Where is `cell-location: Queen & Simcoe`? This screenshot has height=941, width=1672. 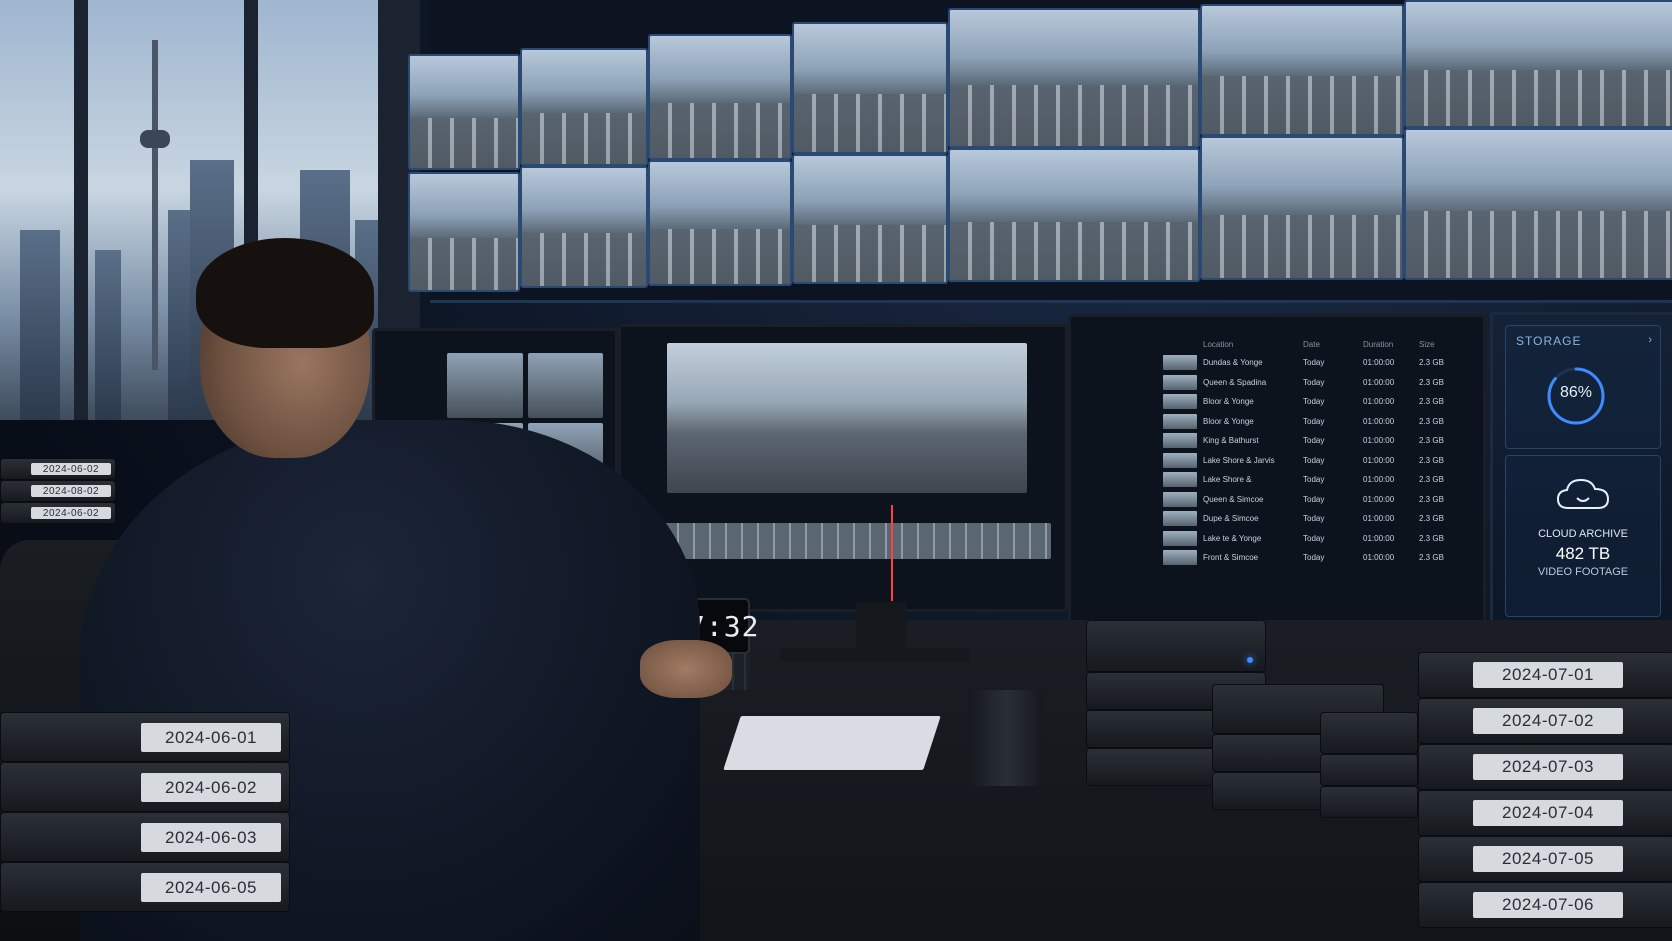 cell-location: Queen & Simcoe is located at coordinates (1233, 499).